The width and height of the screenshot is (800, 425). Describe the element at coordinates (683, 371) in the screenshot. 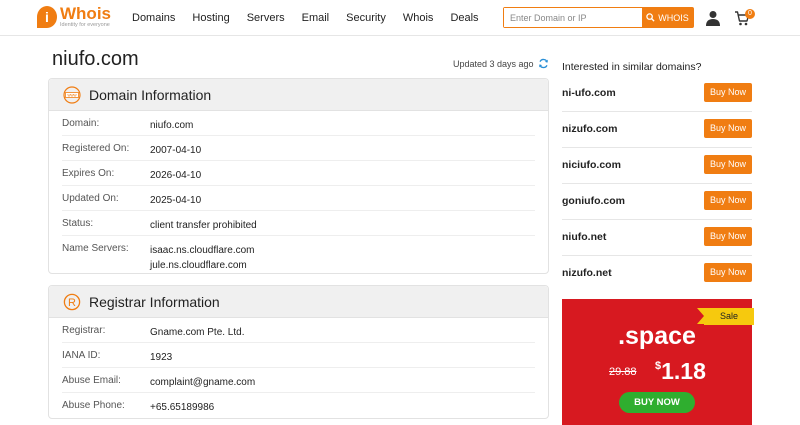

I see `promo-price-value: 1.18` at that location.